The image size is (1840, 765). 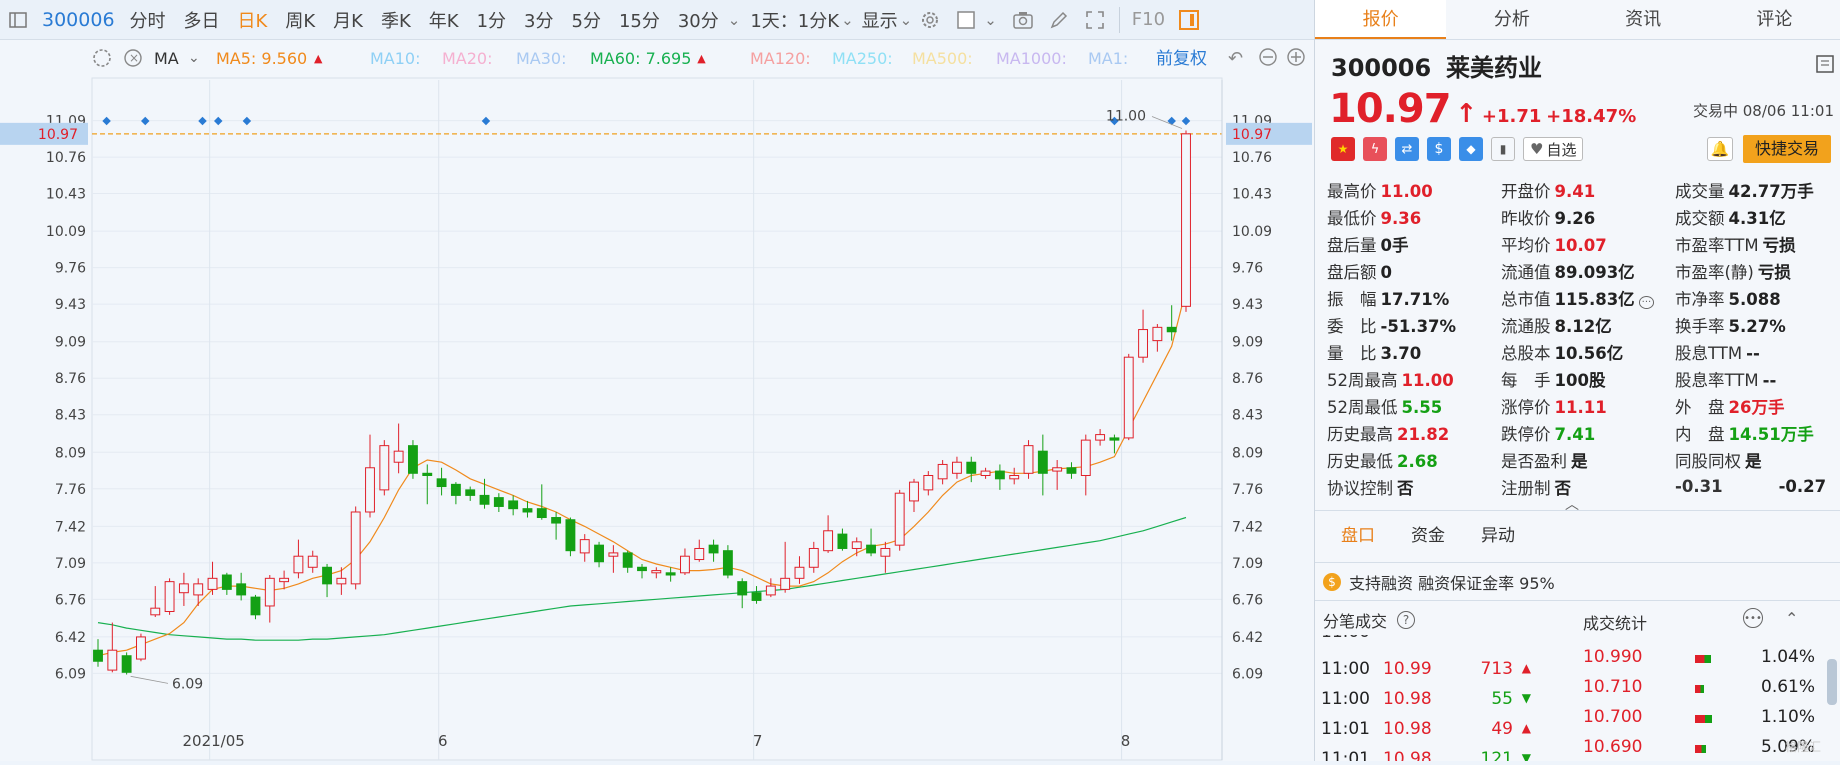 I want to click on fullscreen-icon, so click(x=1095, y=20).